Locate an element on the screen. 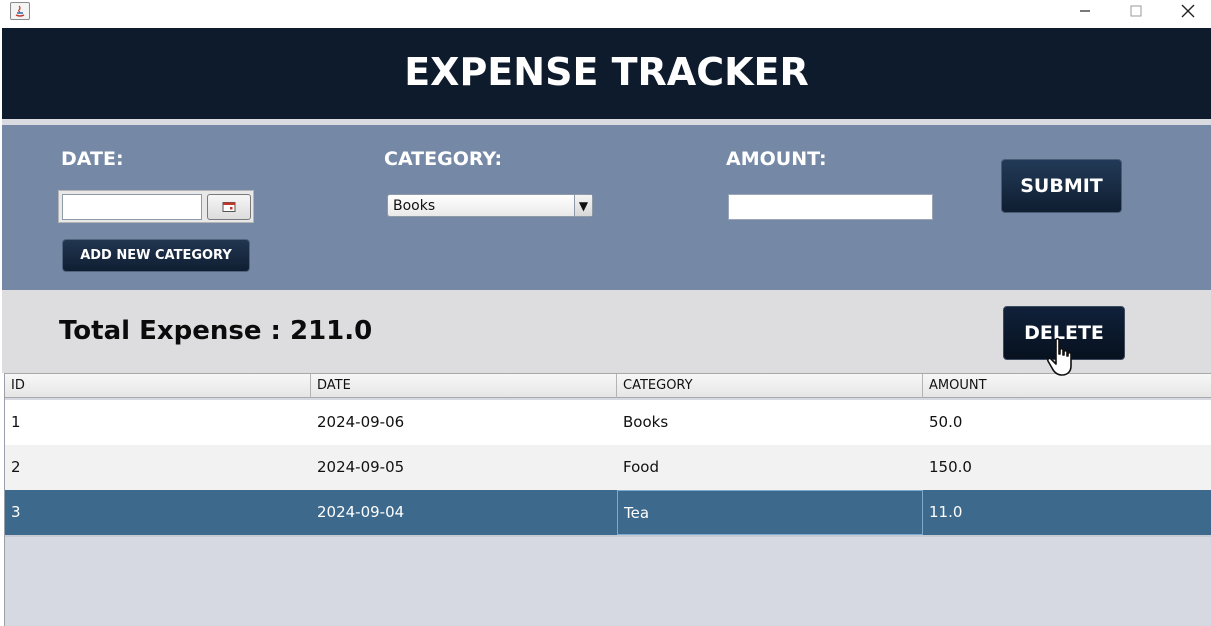  maximize-icon is located at coordinates (1136, 11).